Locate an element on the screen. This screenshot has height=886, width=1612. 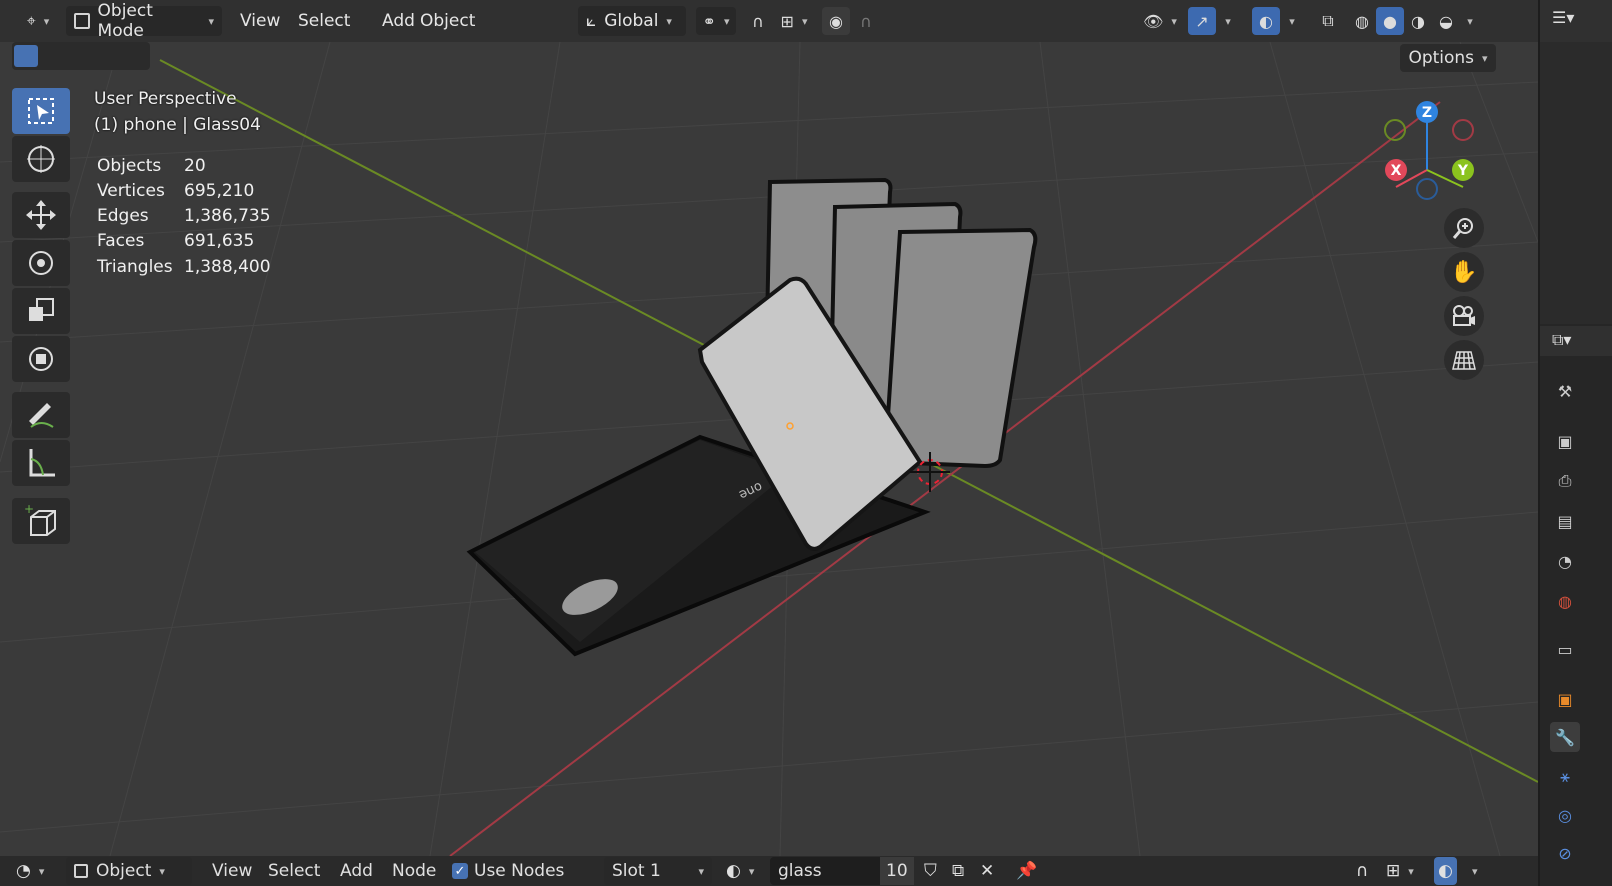
tool-annotate is located at coordinates (41, 415).